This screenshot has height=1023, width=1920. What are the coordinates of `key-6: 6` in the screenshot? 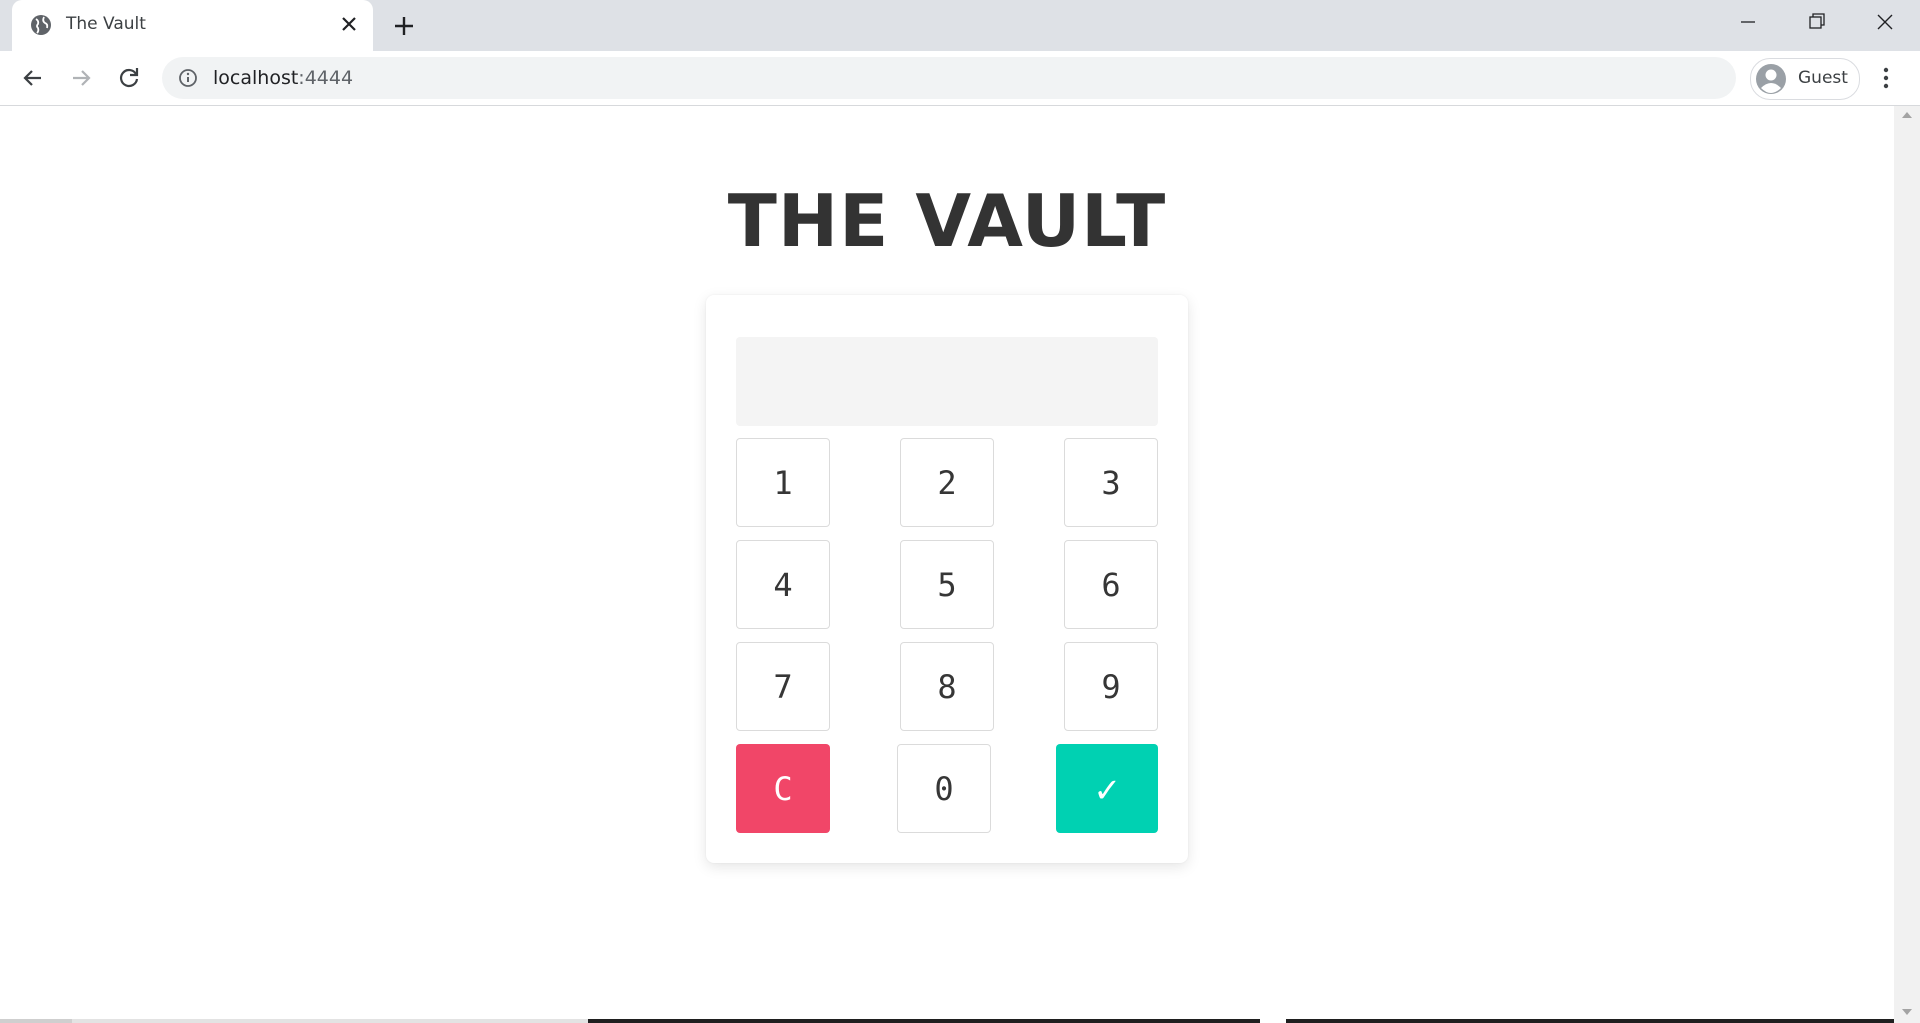 It's located at (1111, 584).